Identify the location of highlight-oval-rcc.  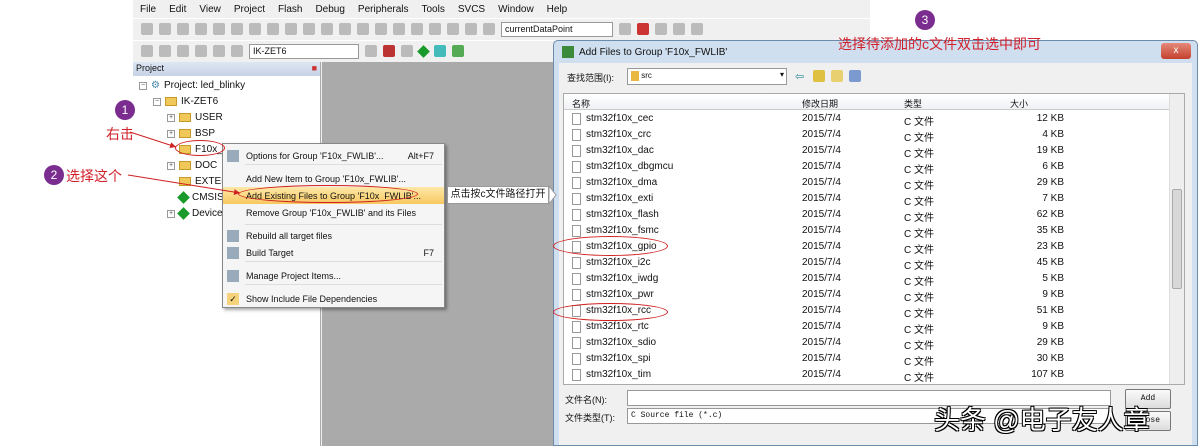
(610, 312).